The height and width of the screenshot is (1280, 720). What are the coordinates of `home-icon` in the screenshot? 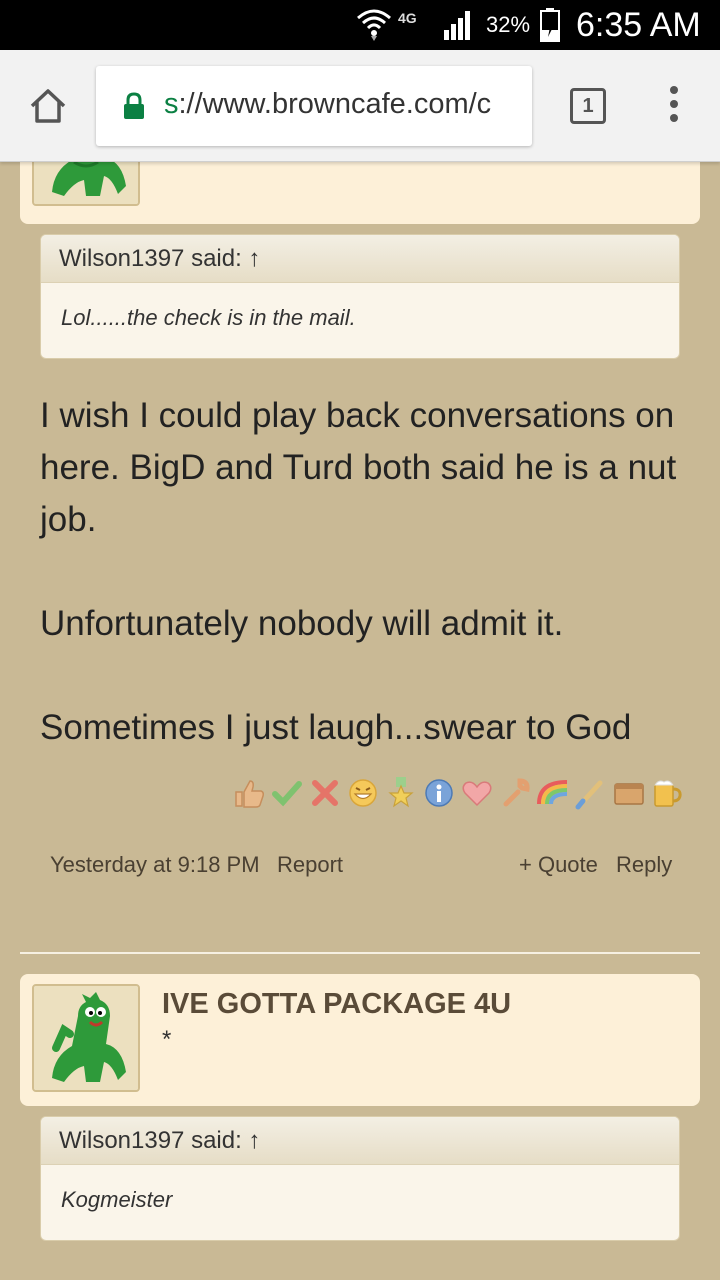 It's located at (48, 106).